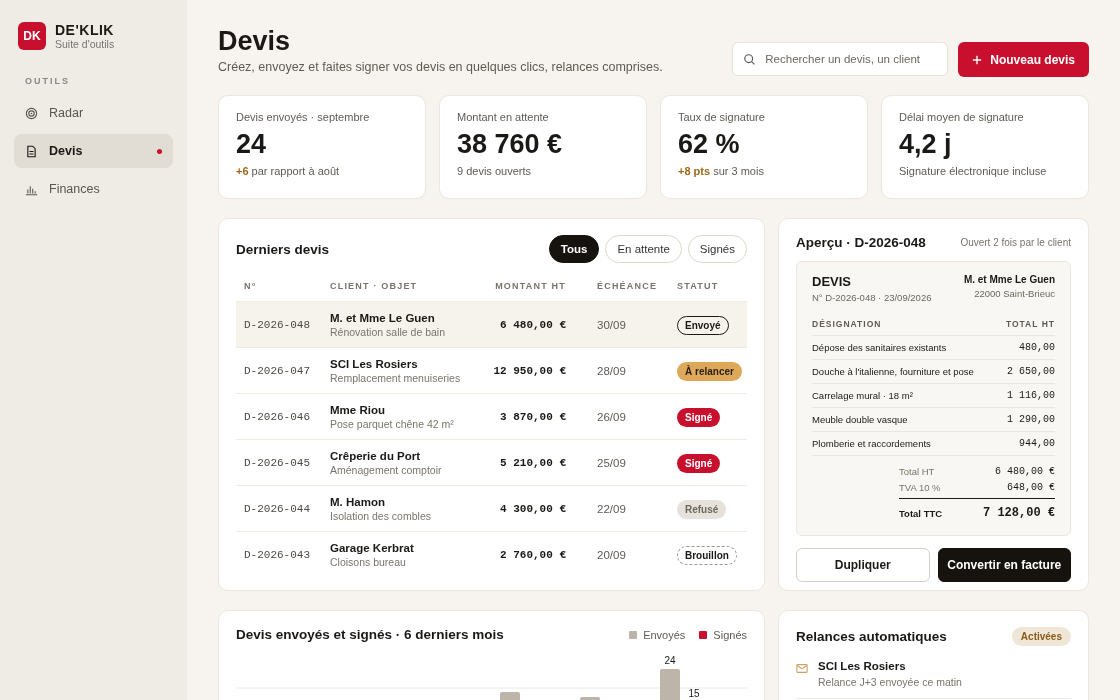 Image resolution: width=1120 pixels, height=700 pixels. What do you see at coordinates (1014, 293) in the screenshot?
I see `client-address: 22000 Saint-Brieuc` at bounding box center [1014, 293].